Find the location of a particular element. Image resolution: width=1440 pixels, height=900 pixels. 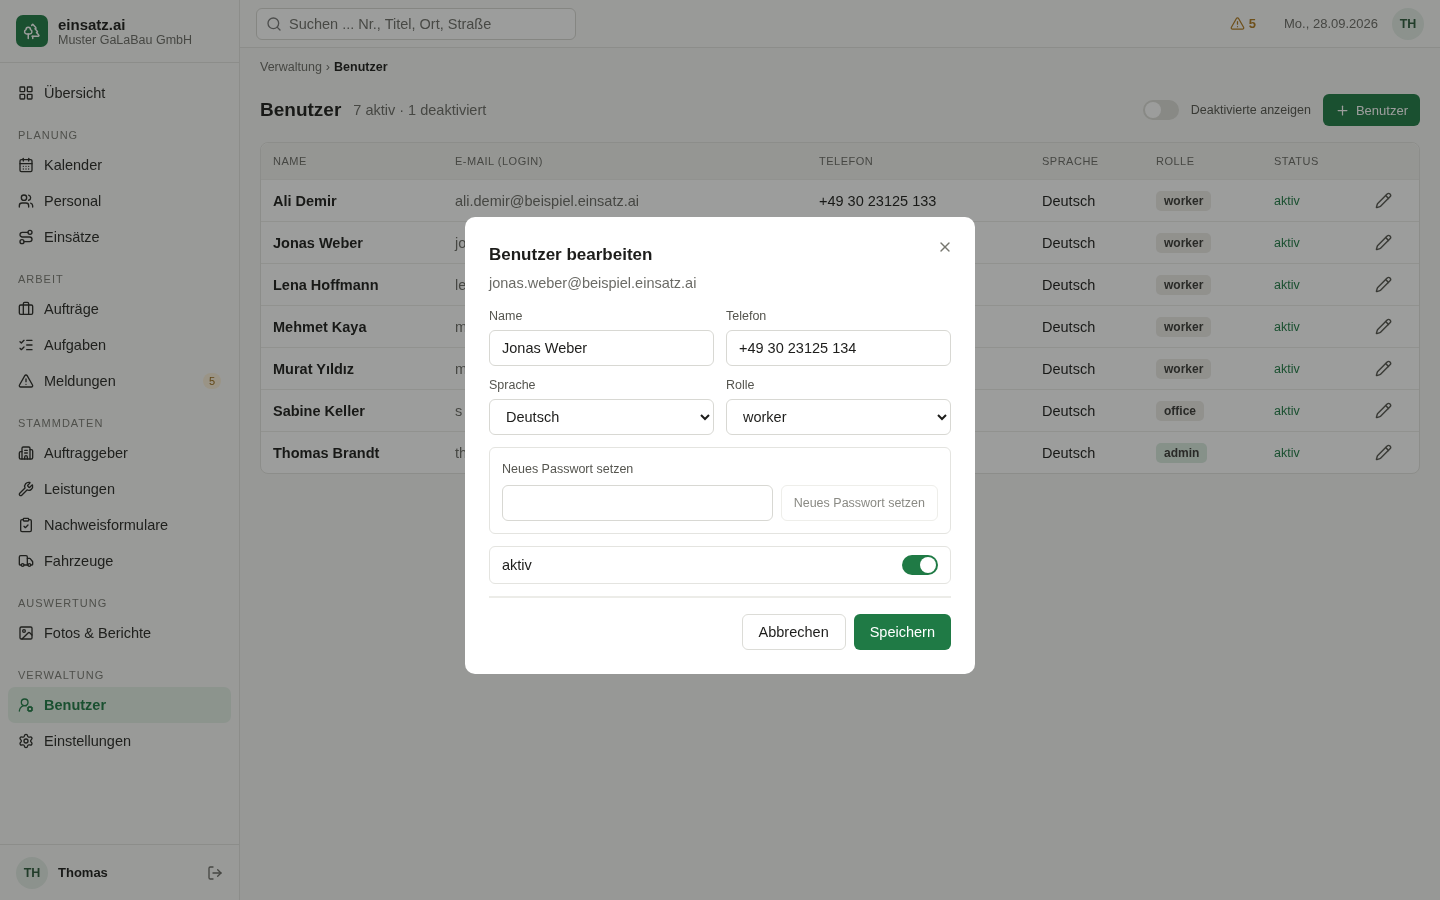

cancel-button: Abbrechen is located at coordinates (793, 632).